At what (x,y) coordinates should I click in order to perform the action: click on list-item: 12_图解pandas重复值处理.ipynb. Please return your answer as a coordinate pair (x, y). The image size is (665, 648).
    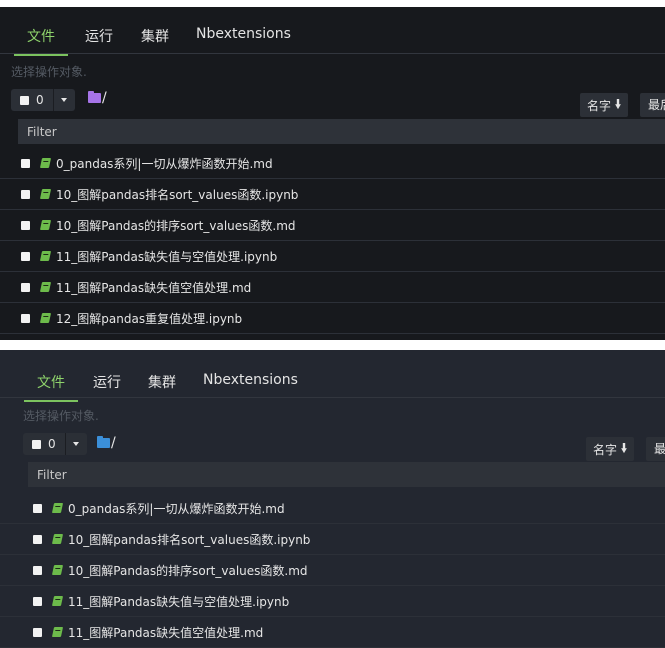
    Looking at the image, I should click on (332, 318).